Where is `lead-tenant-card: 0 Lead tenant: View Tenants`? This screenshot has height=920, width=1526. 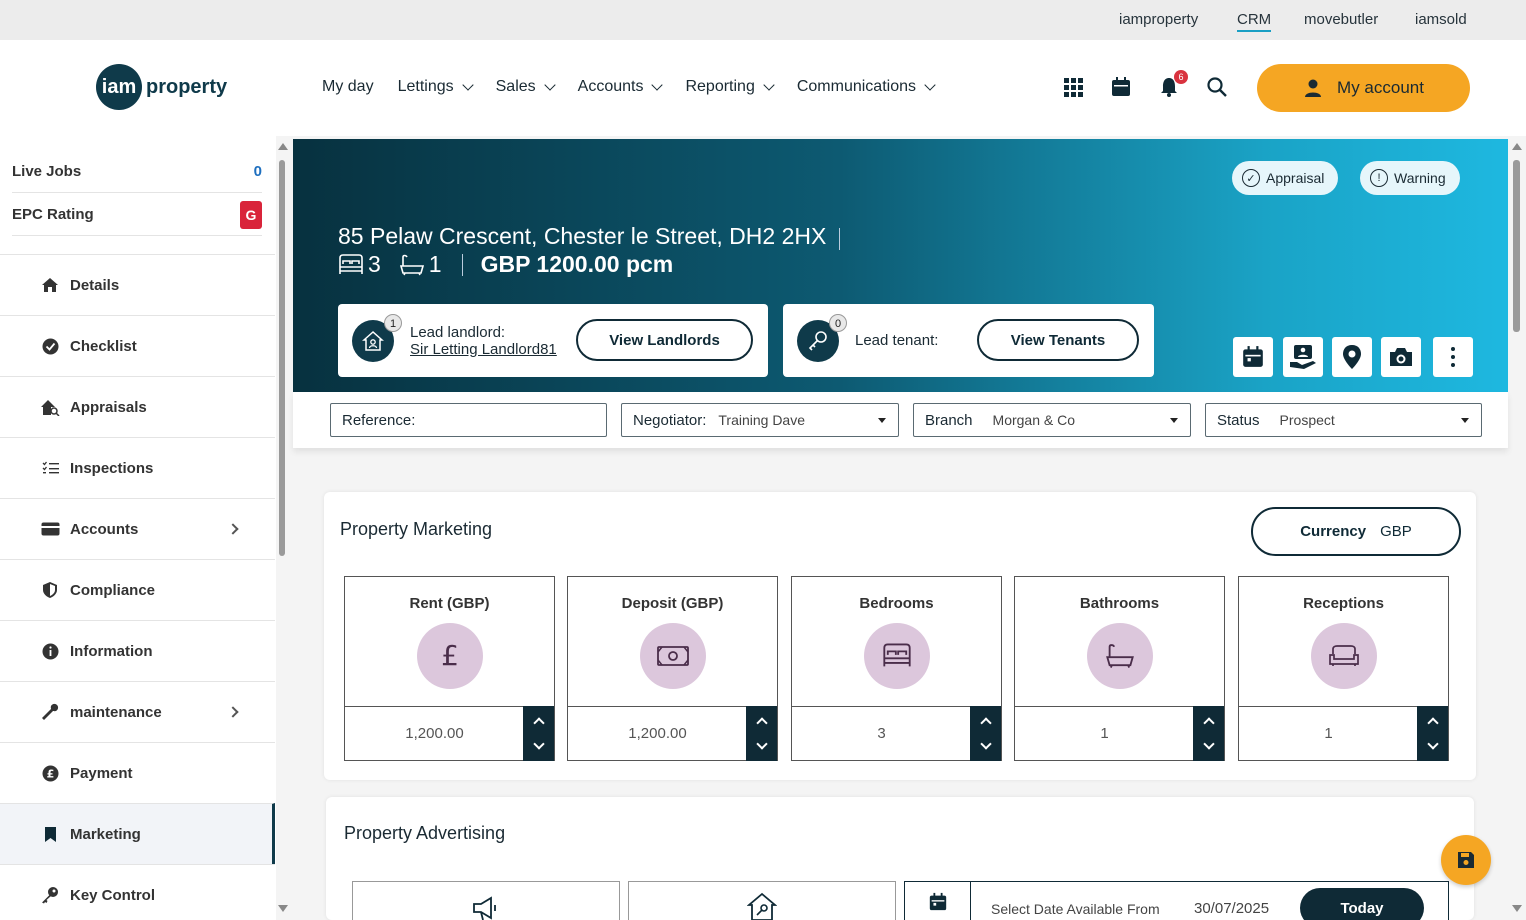 lead-tenant-card: 0 Lead tenant: View Tenants is located at coordinates (968, 340).